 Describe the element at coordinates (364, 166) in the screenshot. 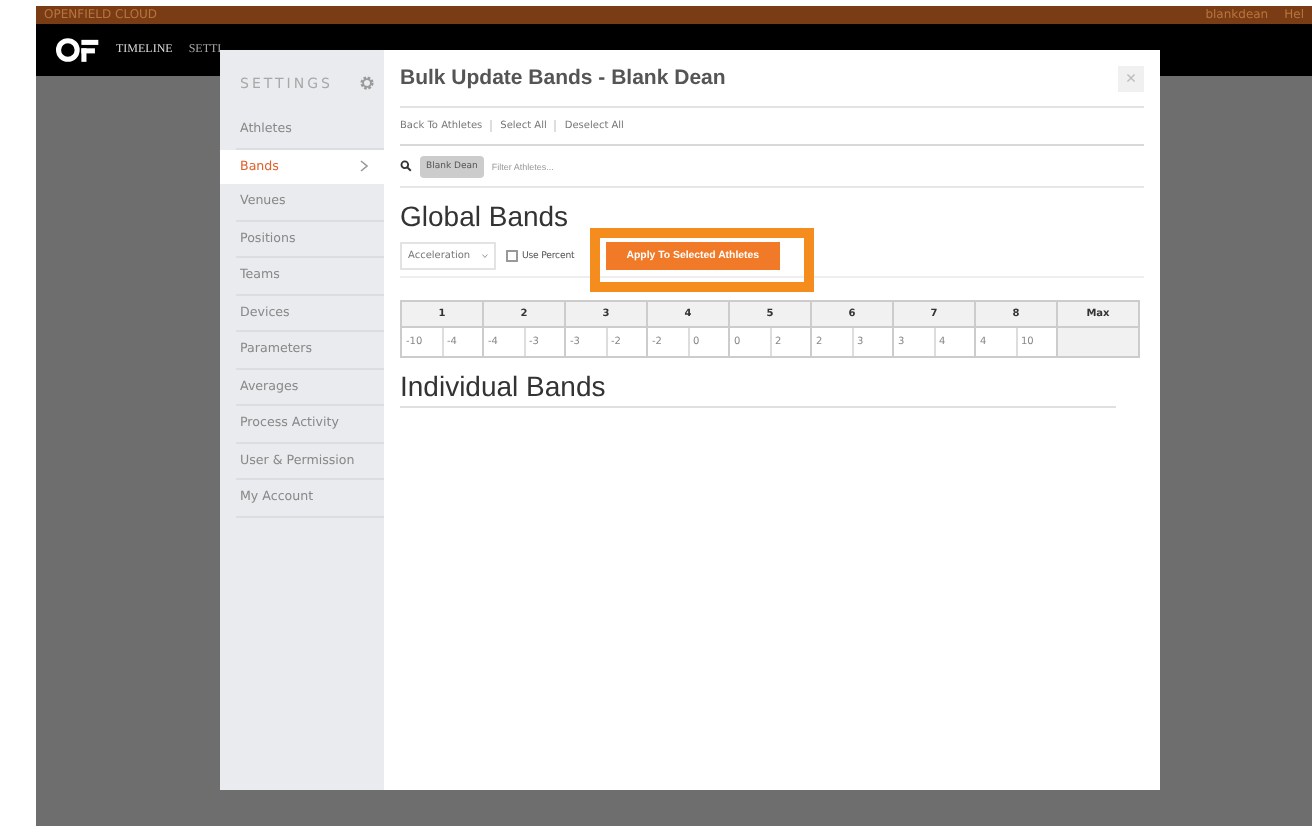

I see `chevron-icon` at that location.